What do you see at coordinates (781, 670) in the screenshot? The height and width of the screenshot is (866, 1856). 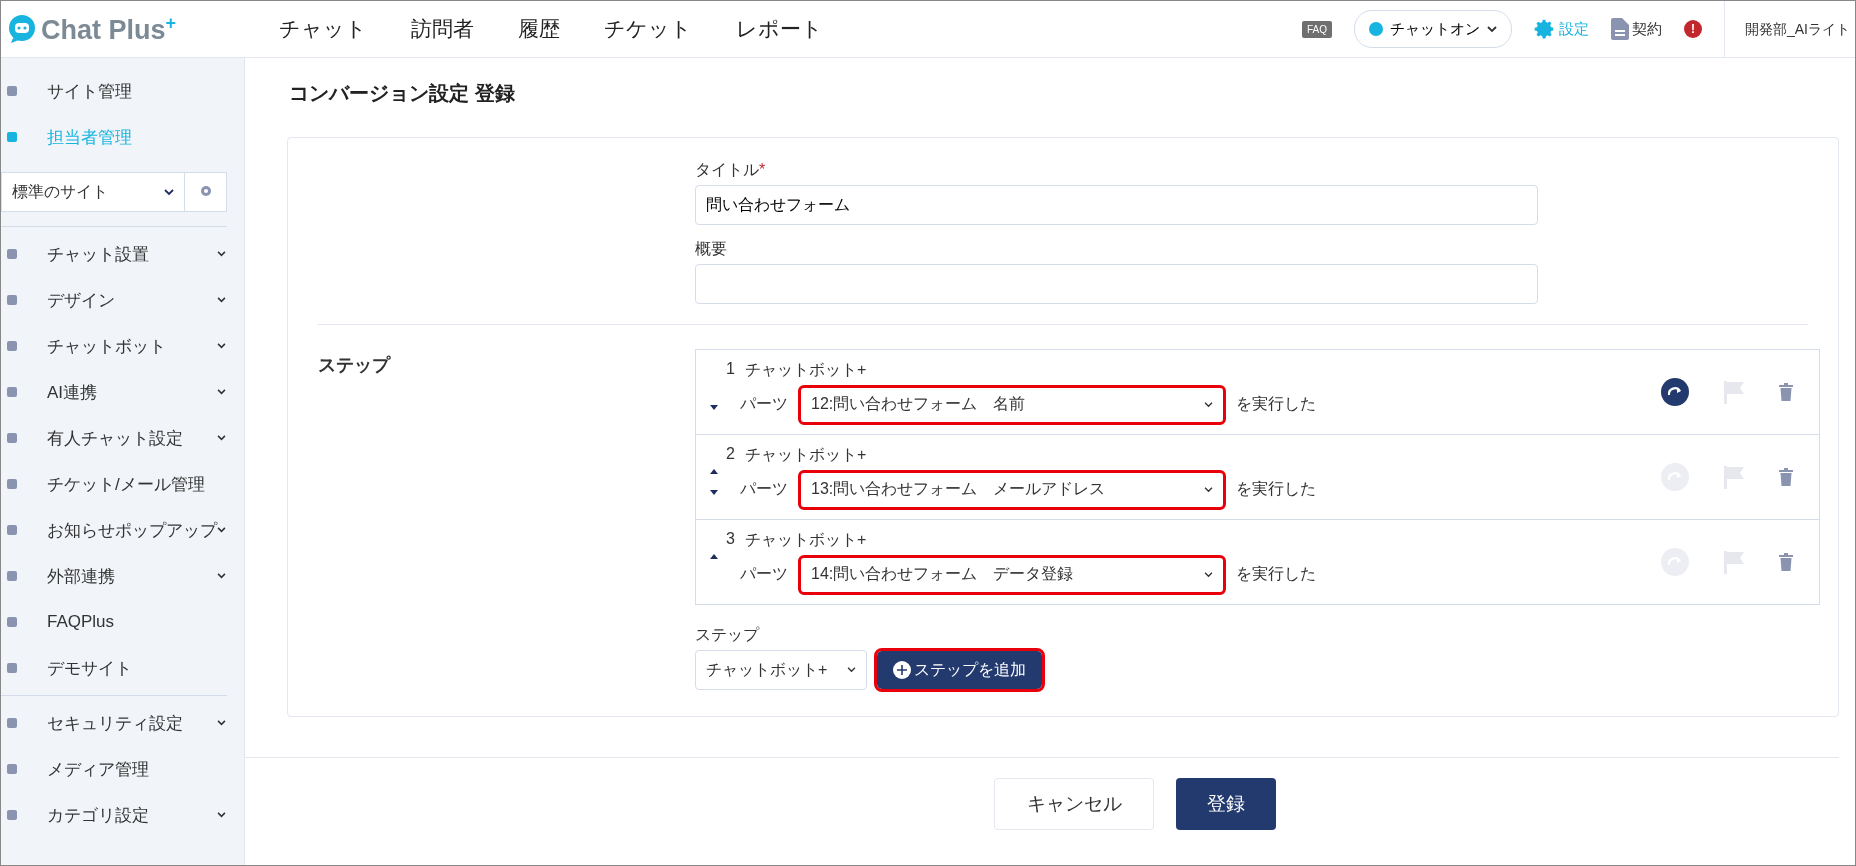 I see `step-type-select: チャットボット+` at bounding box center [781, 670].